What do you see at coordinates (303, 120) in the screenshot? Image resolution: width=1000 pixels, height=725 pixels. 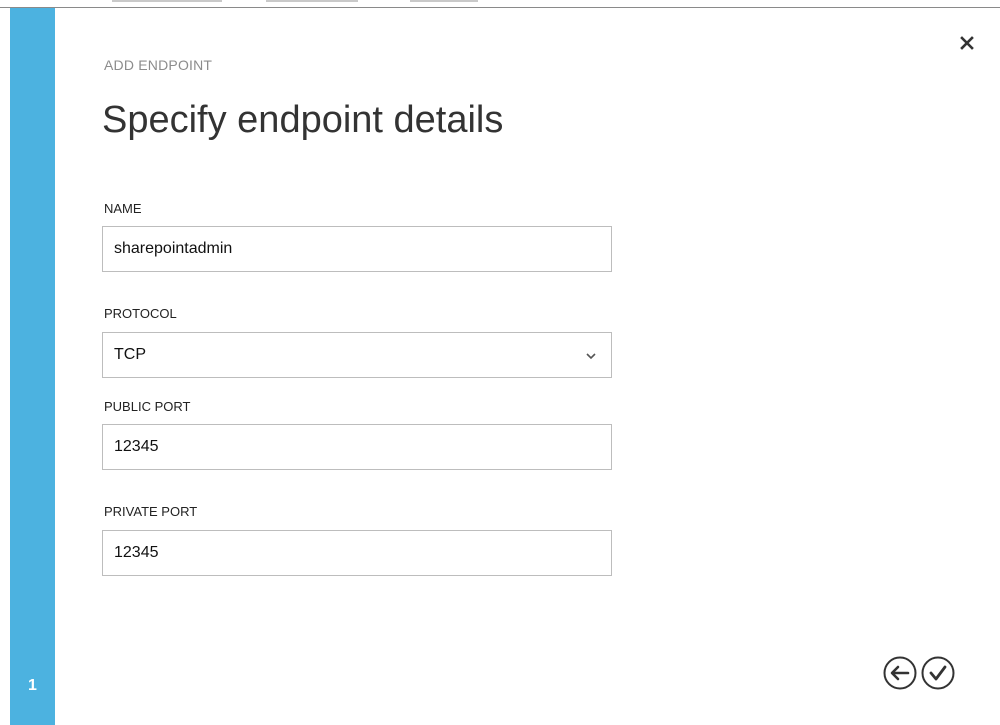 I see `page-title: Specify endpoint details` at bounding box center [303, 120].